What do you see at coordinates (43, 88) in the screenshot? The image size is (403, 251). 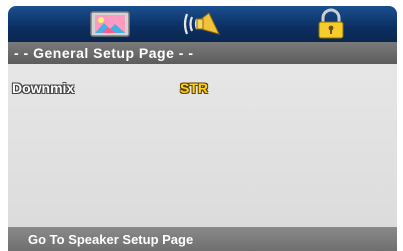 I see `setting-label: Downmix` at bounding box center [43, 88].